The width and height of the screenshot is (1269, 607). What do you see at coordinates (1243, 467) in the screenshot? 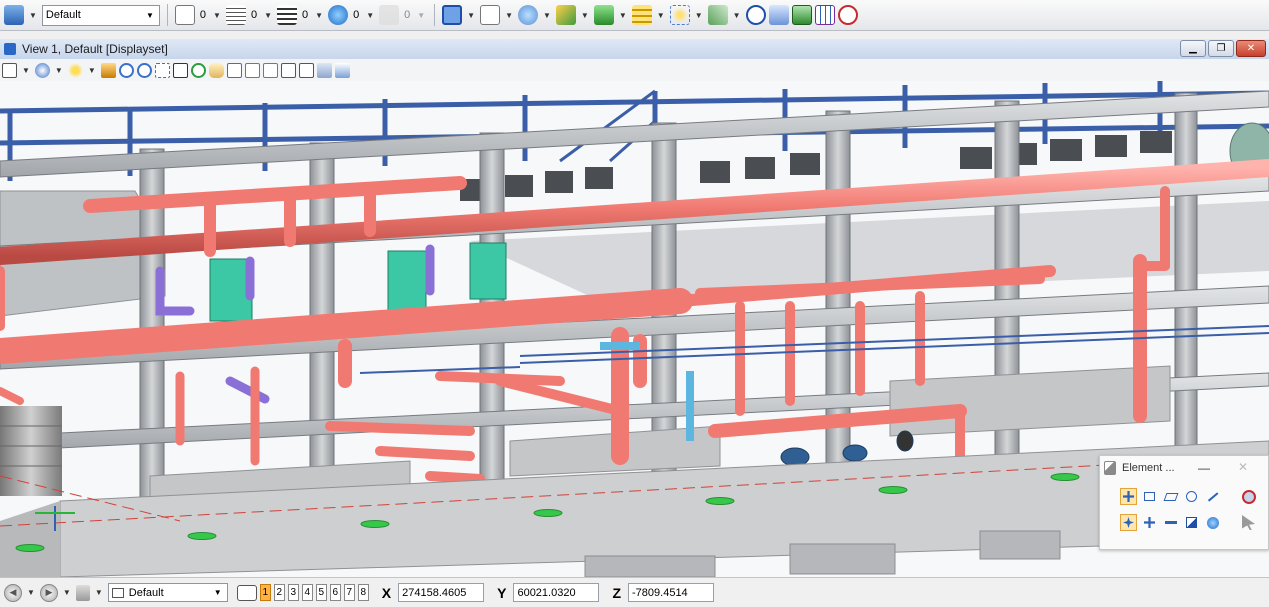
I see `panel-close-button: ✕` at bounding box center [1243, 467].